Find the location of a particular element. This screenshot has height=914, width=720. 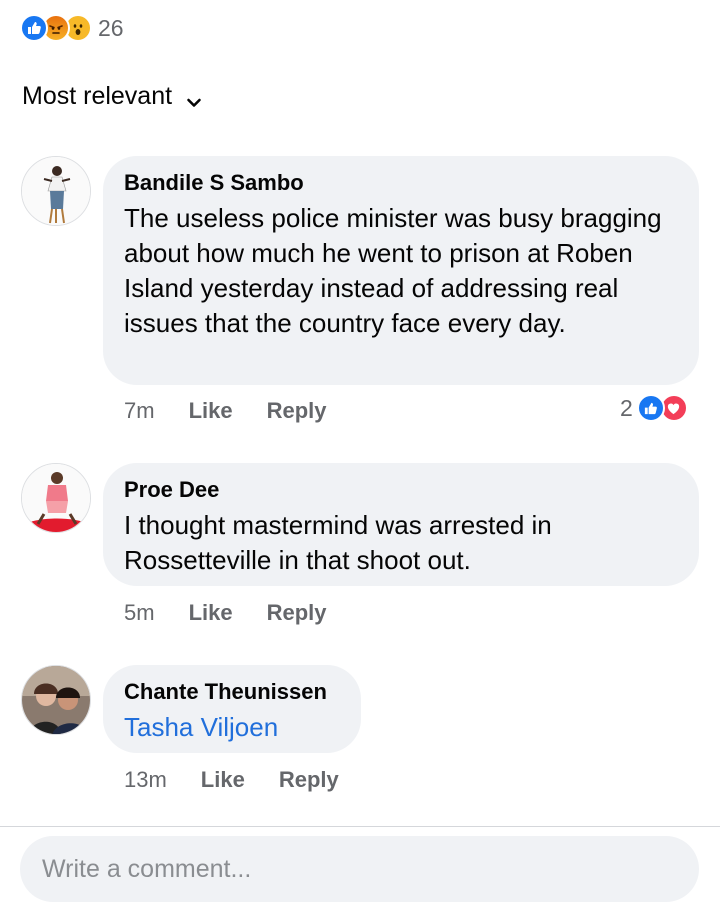

chevron-down-icon is located at coordinates (194, 98).